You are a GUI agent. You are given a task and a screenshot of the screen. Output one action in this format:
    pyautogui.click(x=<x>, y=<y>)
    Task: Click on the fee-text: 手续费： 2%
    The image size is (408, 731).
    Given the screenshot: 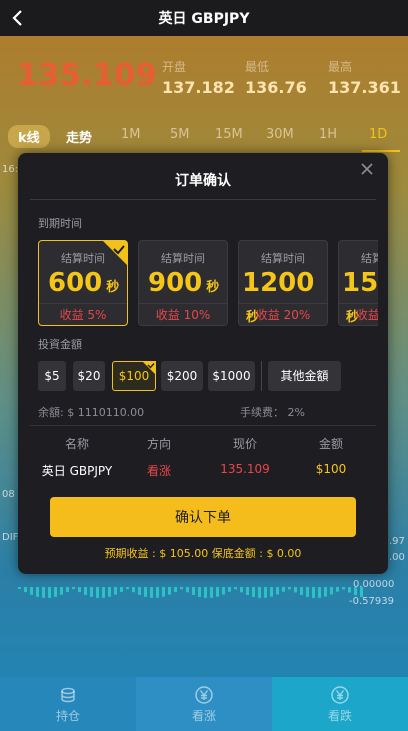 What is the action you would take?
    pyautogui.click(x=272, y=412)
    